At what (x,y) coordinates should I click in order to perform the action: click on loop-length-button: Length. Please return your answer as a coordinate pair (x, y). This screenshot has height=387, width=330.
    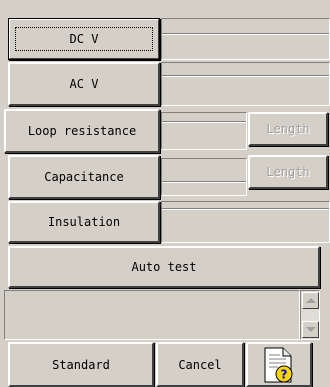
    Looking at the image, I should click on (288, 129).